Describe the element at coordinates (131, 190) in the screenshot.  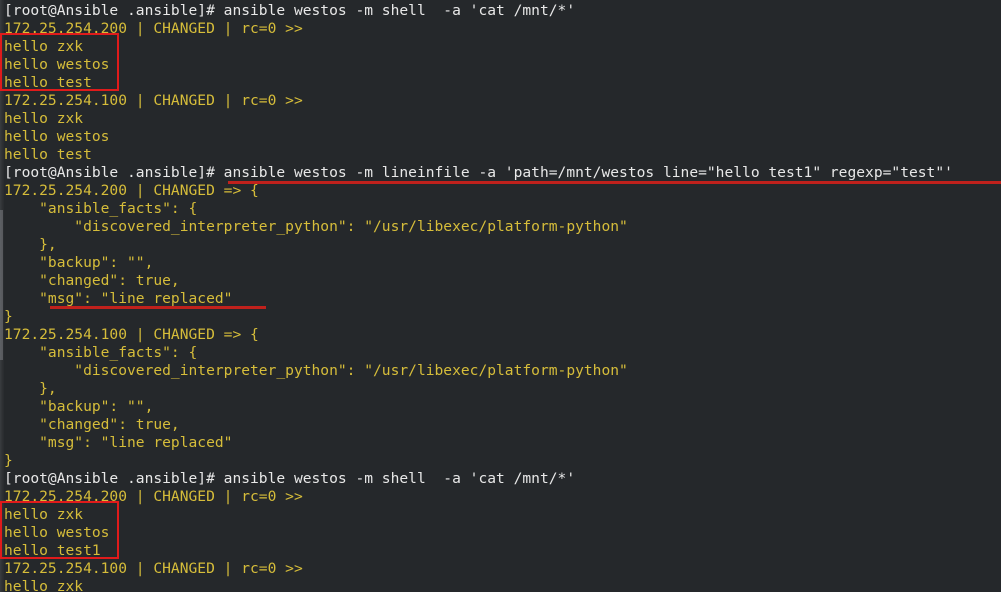
I see `terminal-line: 172.25.254.200 | CHANGED => {` at that location.